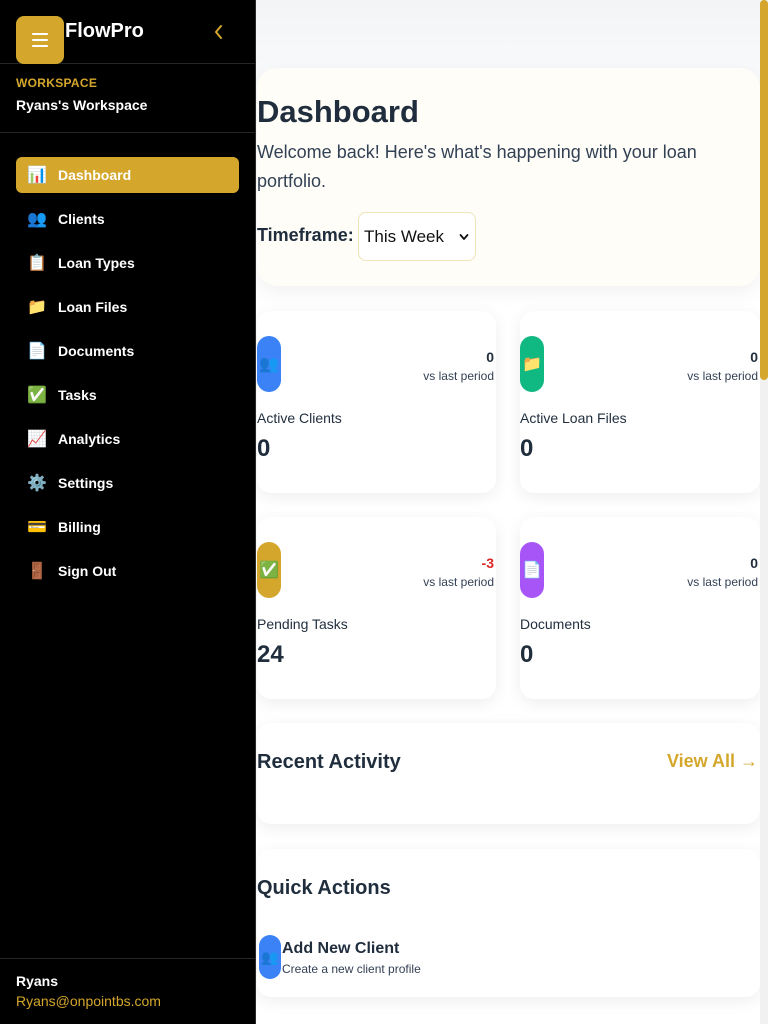 Image resolution: width=768 pixels, height=1024 pixels. I want to click on app-logo: FlowPro, so click(104, 31).